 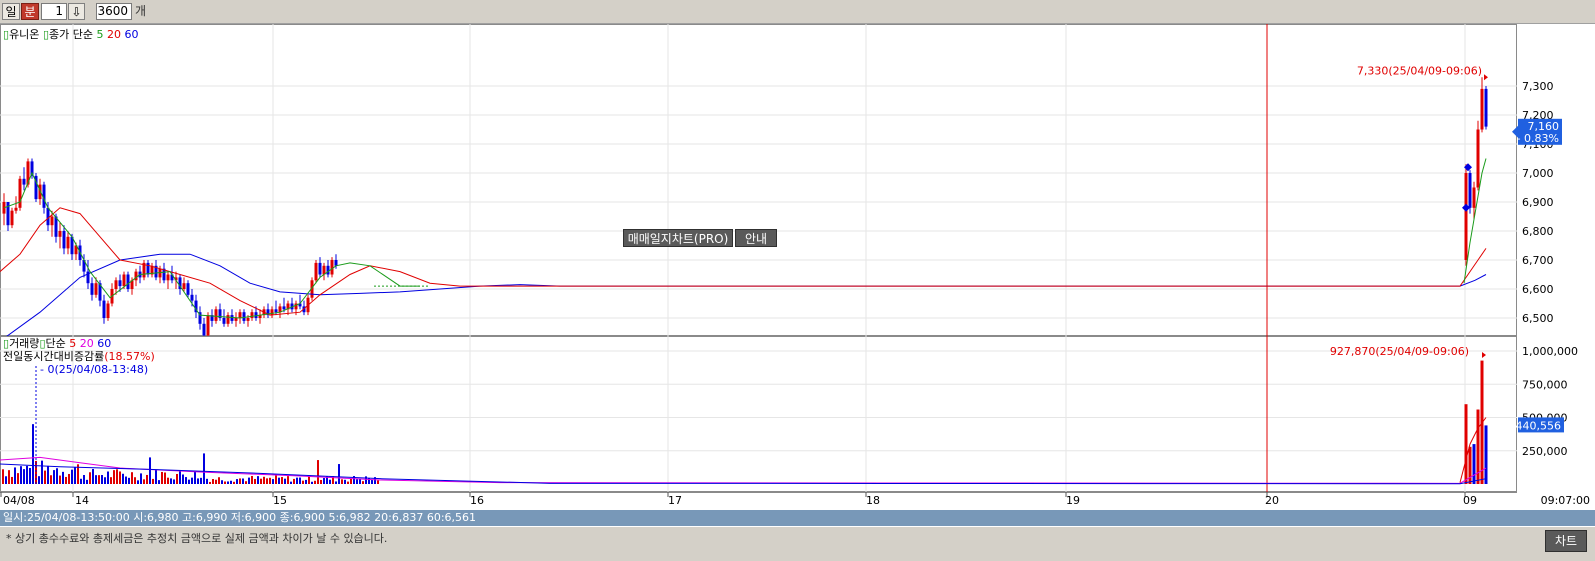 I want to click on y-tick-label: 6,700, so click(x=1538, y=260).